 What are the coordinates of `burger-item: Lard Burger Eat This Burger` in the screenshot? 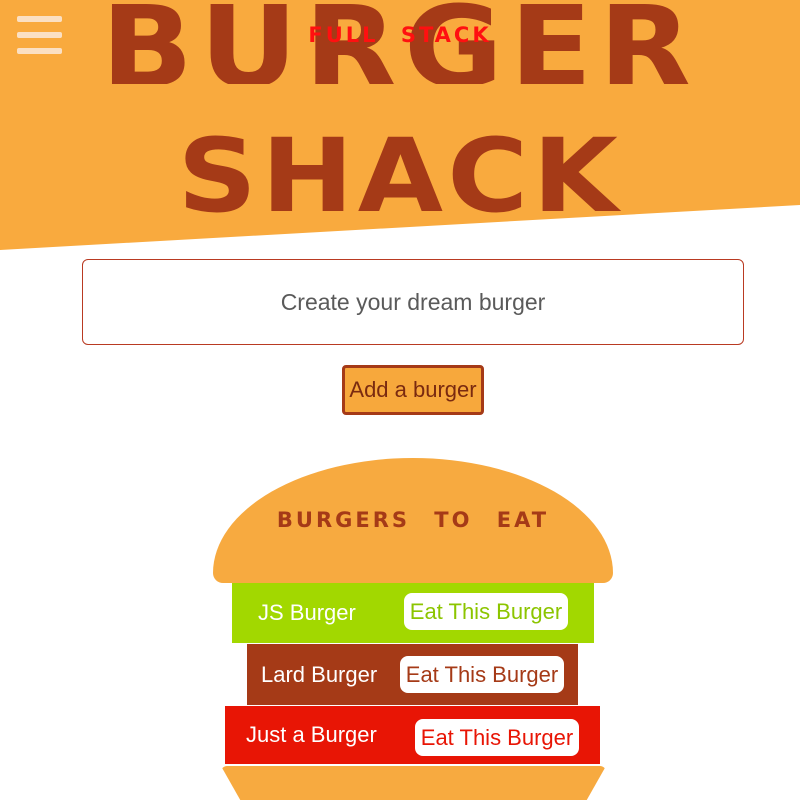 It's located at (412, 674).